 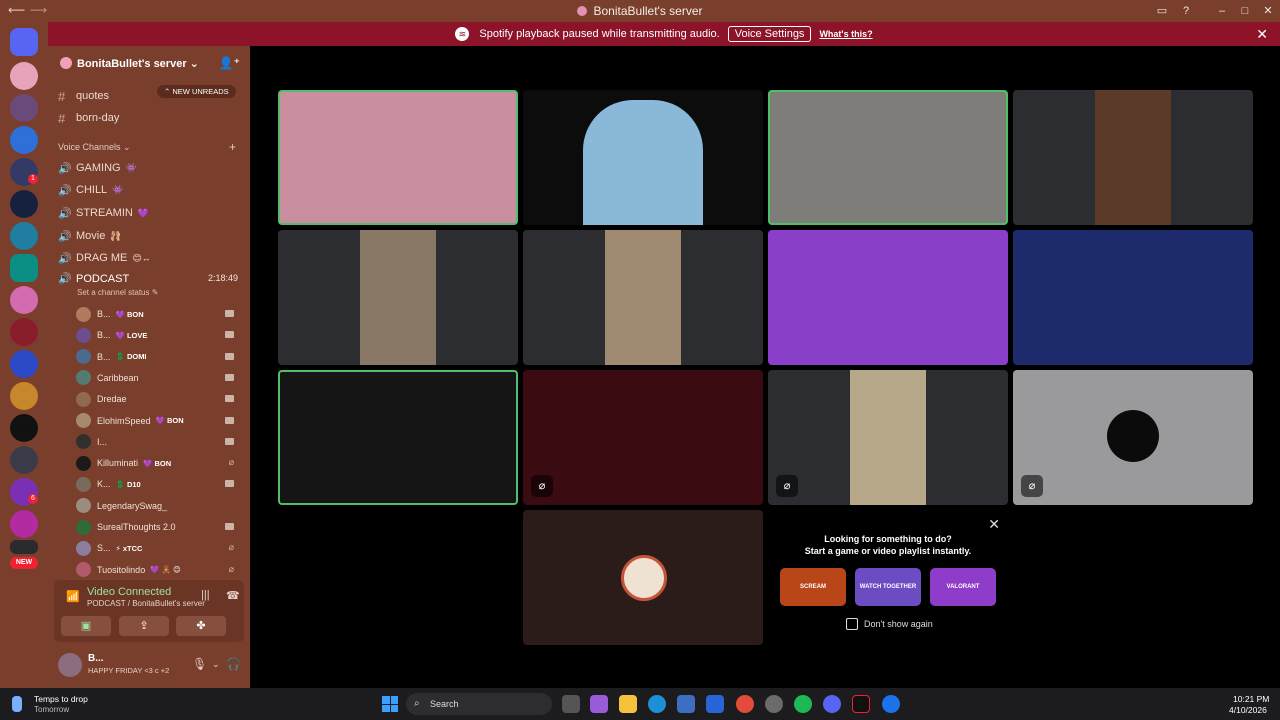 I want to click on whats-this-link: What's this?, so click(x=845, y=34).